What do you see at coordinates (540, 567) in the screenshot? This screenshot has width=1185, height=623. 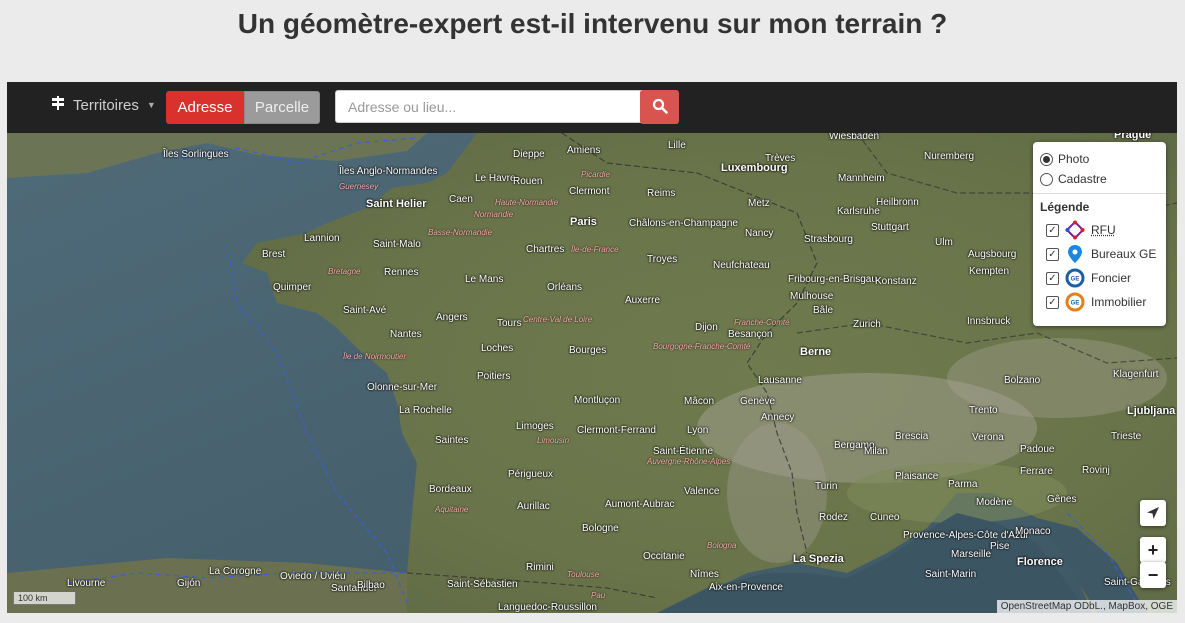 I see `map-place-label: Rimini` at bounding box center [540, 567].